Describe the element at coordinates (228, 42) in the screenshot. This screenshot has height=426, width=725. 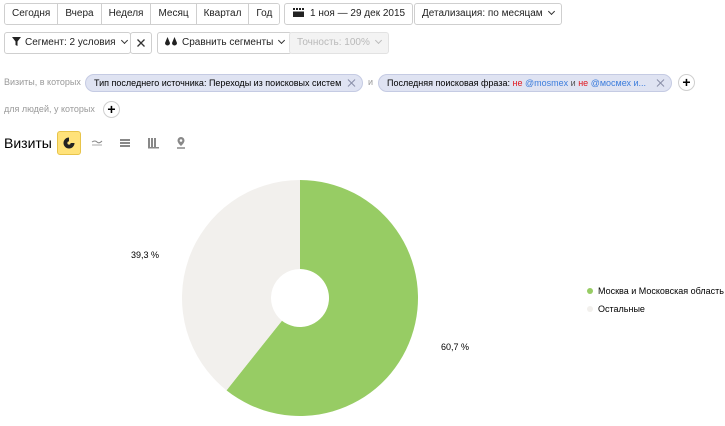
I see `compare-label: Сравнить сегменты` at that location.